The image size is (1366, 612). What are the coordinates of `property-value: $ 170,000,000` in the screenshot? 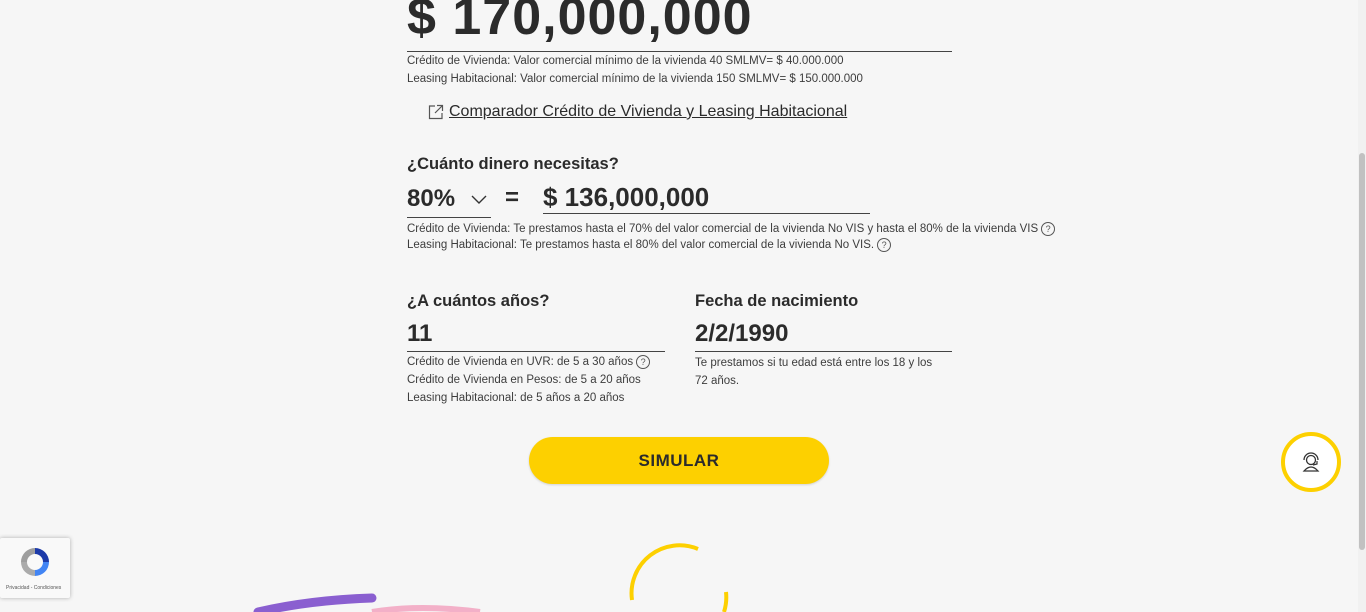 It's located at (580, 26).